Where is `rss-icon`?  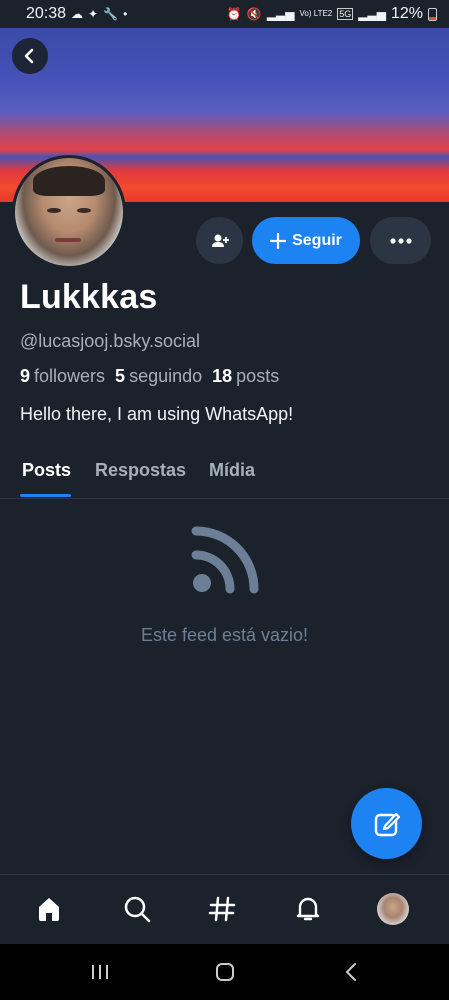 rss-icon is located at coordinates (225, 560).